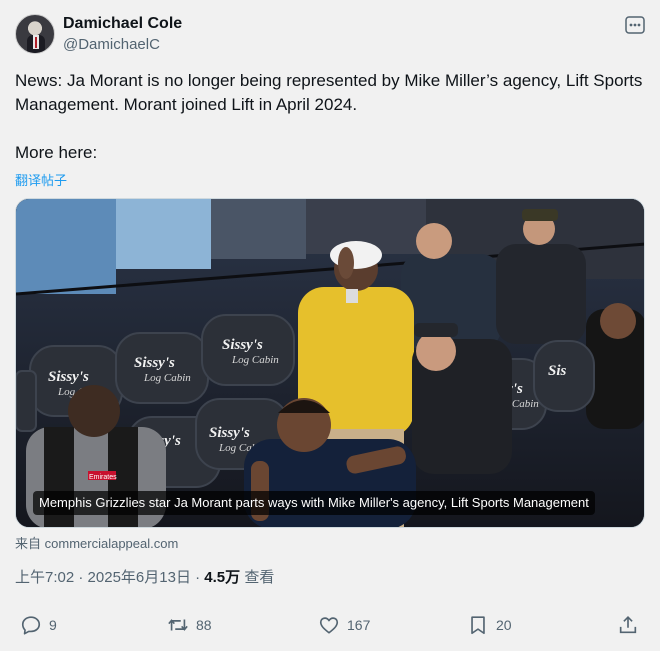  Describe the element at coordinates (178, 625) in the screenshot. I see `repost-icon` at that location.